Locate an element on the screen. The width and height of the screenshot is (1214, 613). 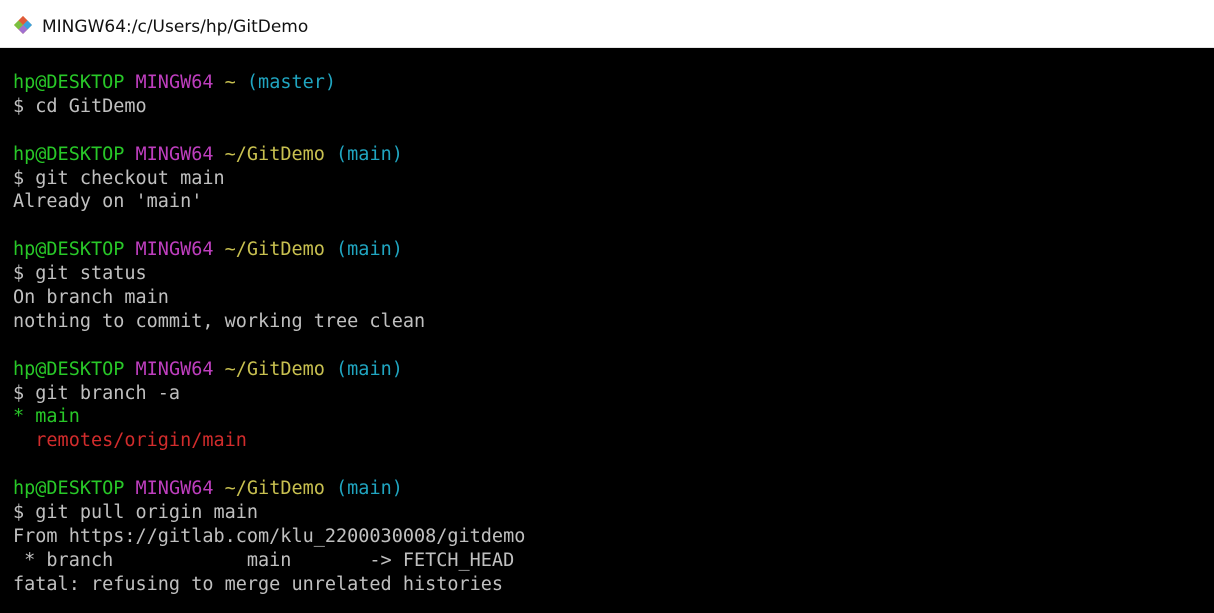
git-bash-icon is located at coordinates (23, 25).